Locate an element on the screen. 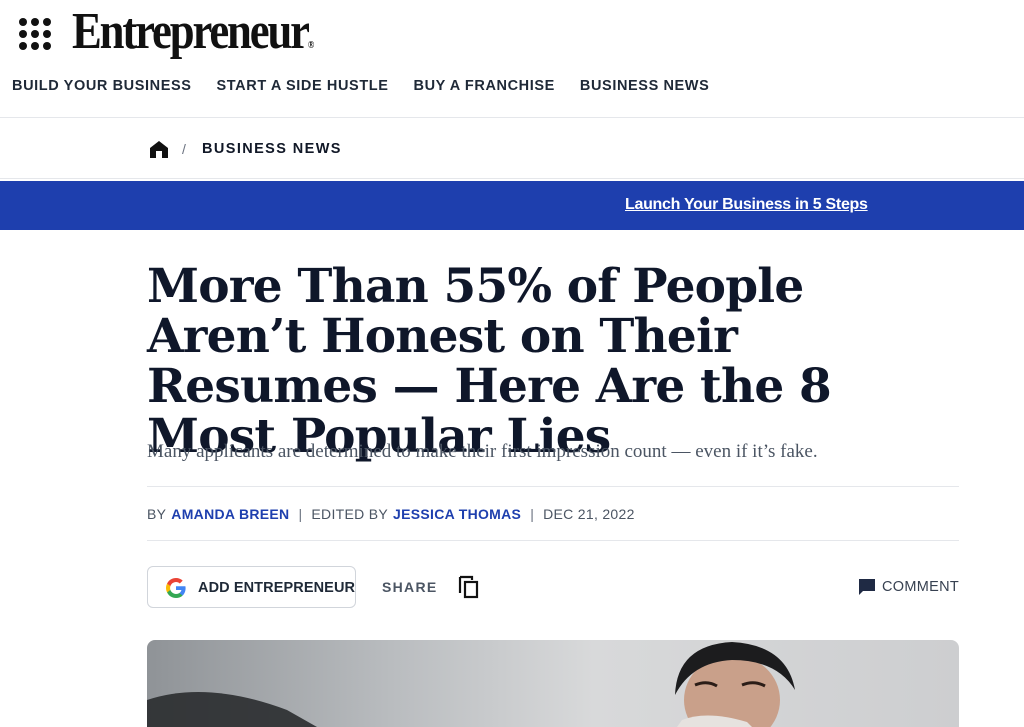 Image resolution: width=1024 pixels, height=727 pixels. editor-link: JESSICA THOMAS is located at coordinates (457, 514).